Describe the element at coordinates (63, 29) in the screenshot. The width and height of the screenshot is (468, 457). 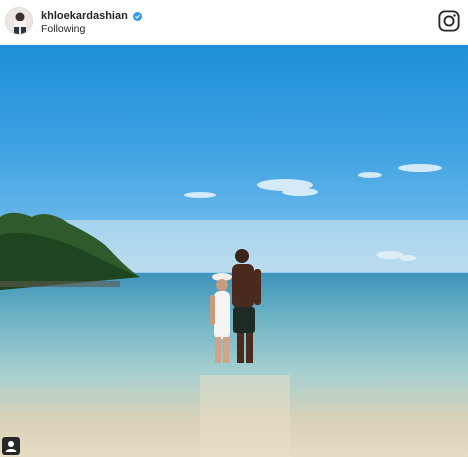
I see `follow-status: Following` at that location.